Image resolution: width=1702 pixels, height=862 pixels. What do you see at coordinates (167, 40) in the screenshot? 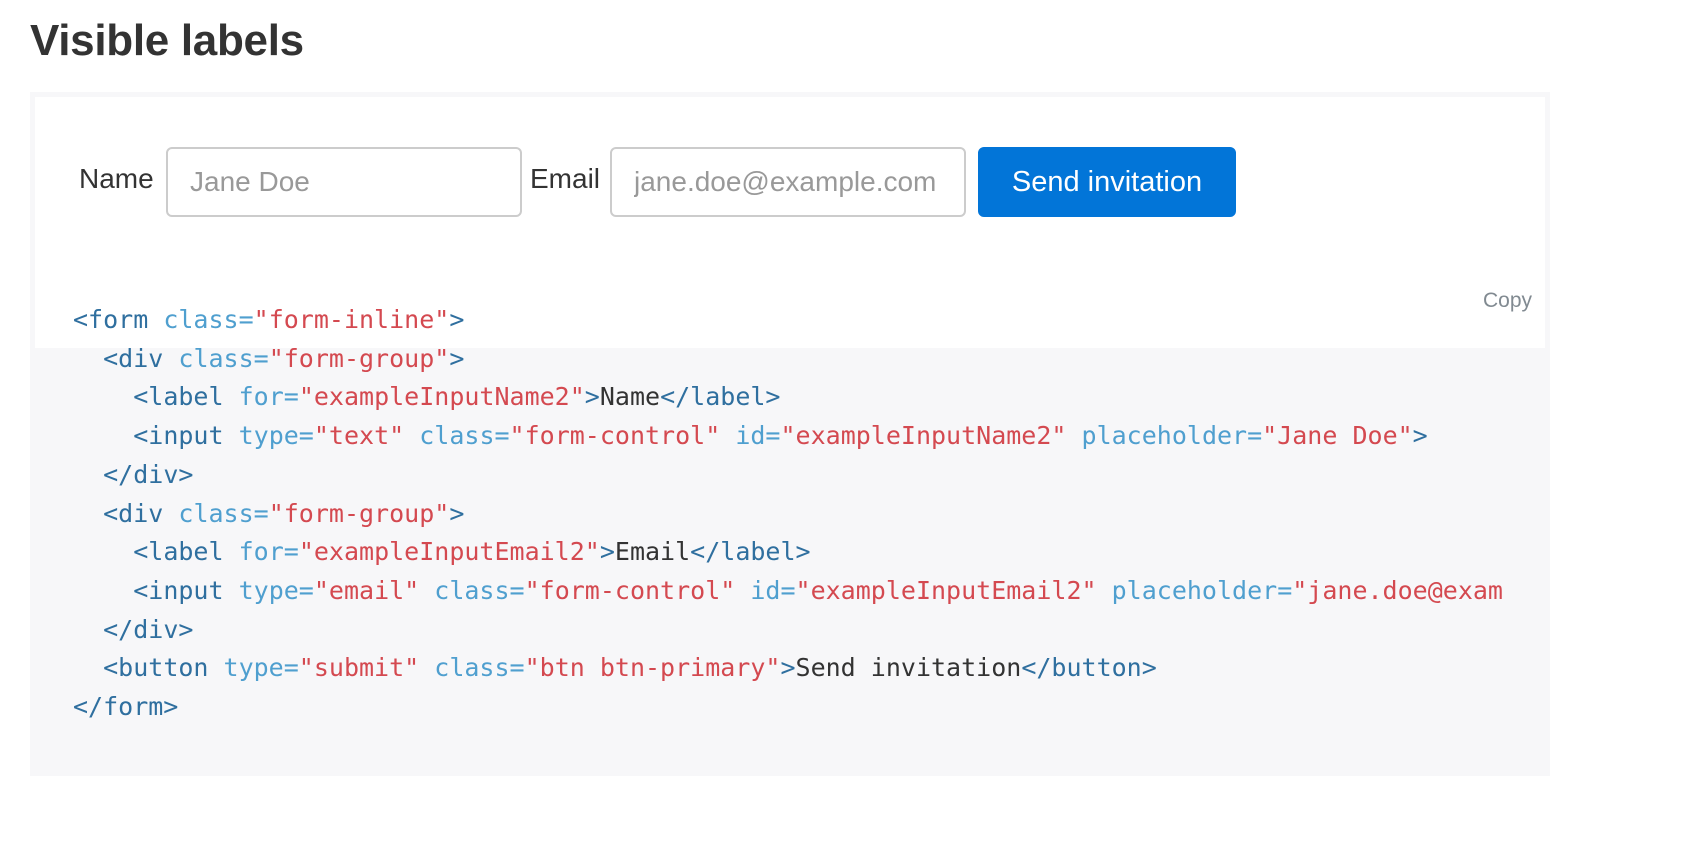
I see `page-title: Visible labels` at bounding box center [167, 40].